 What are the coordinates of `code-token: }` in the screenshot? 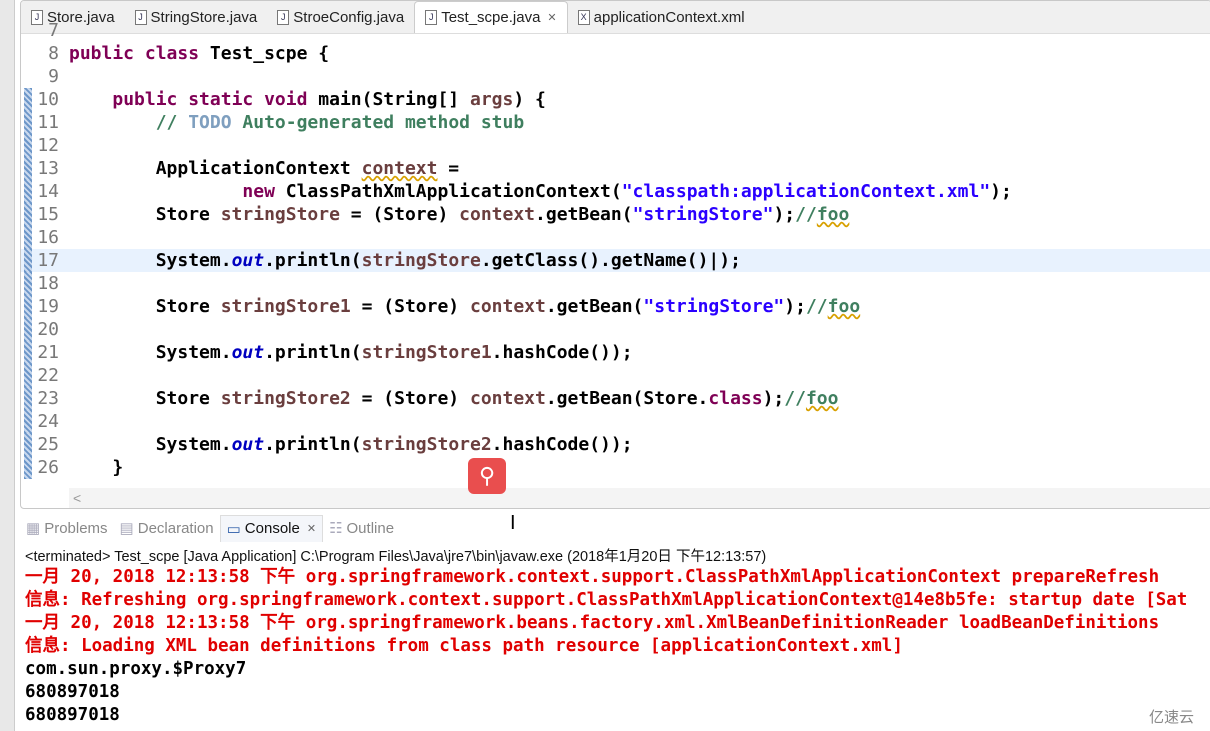 It's located at (96, 467).